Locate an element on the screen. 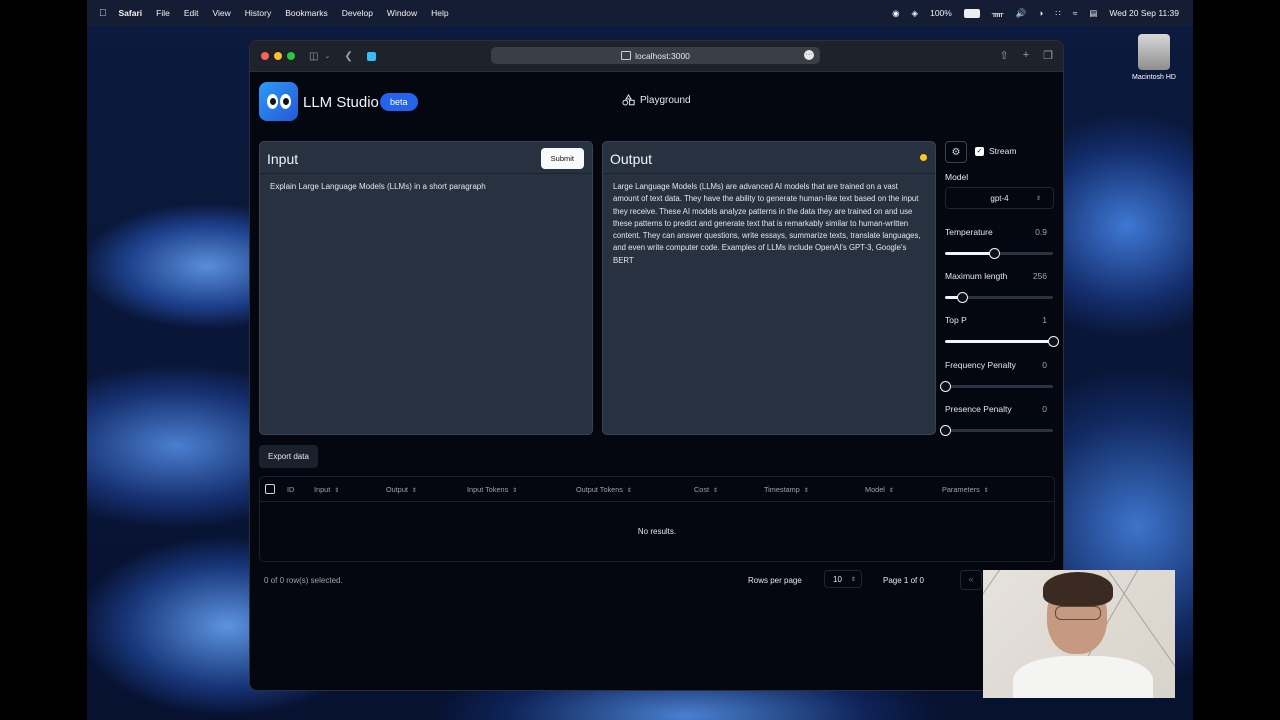 The image size is (1280, 720). url-text: localhost:3000 is located at coordinates (662, 55).